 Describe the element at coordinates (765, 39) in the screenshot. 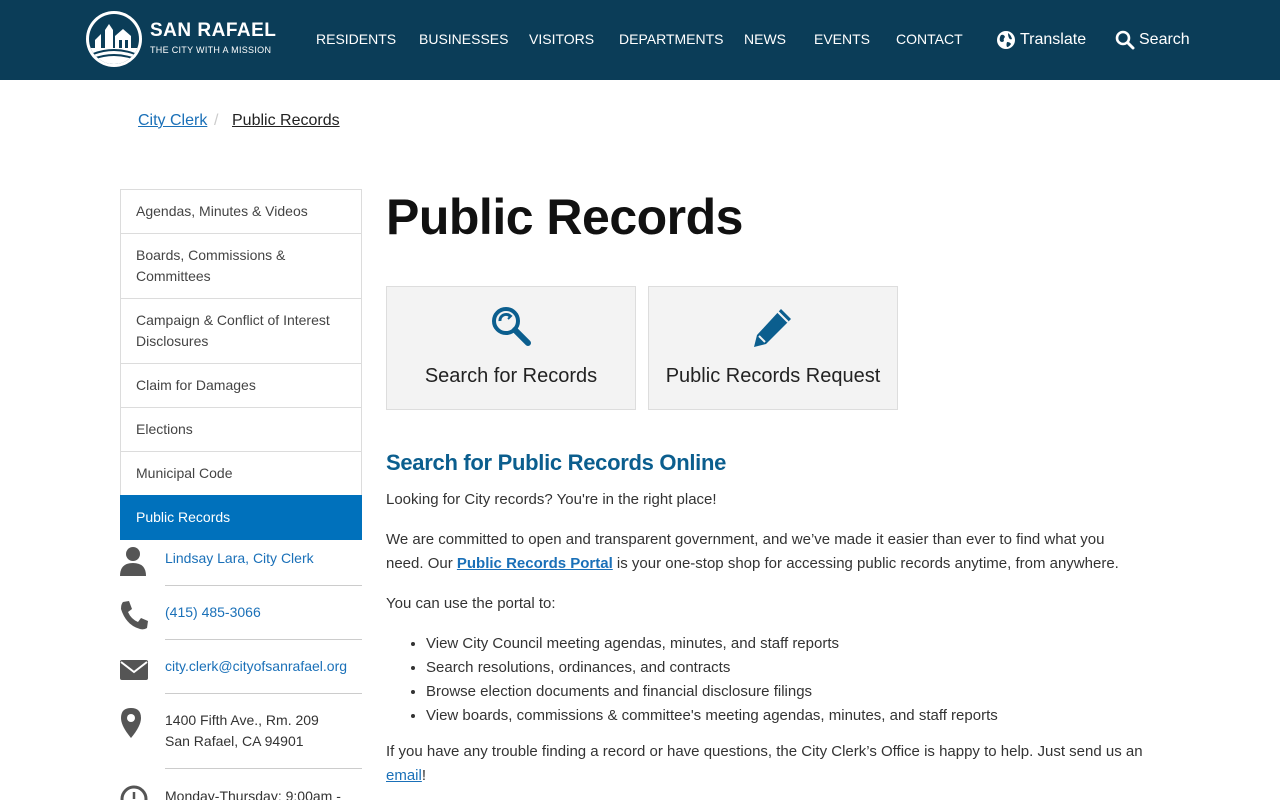

I see `nav-news: NEWS` at that location.